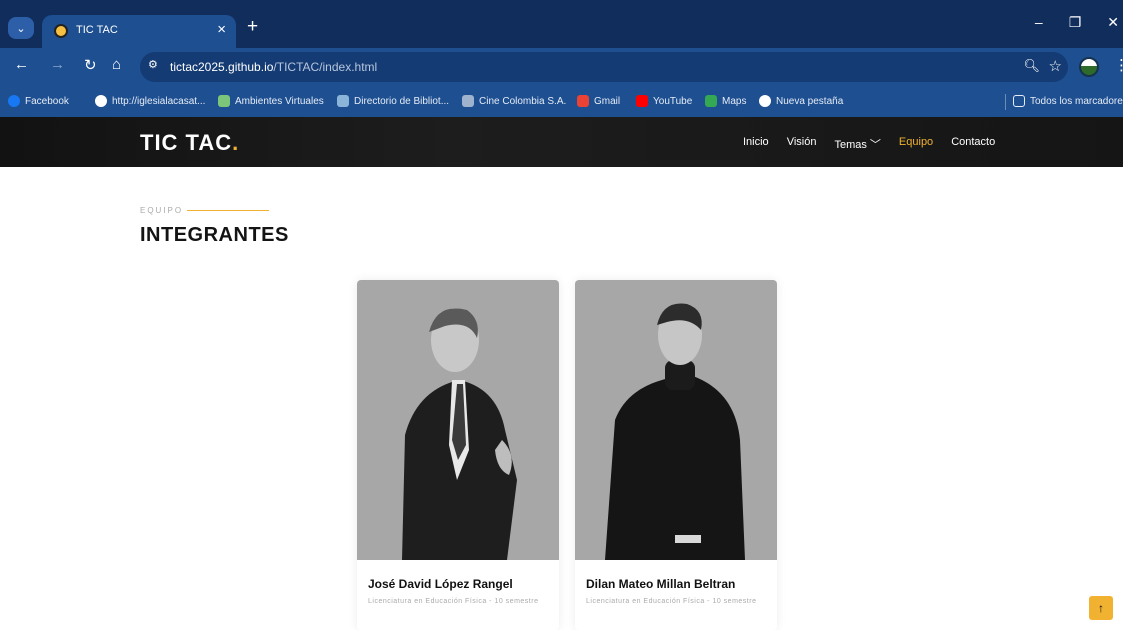 Image resolution: width=1123 pixels, height=630 pixels. I want to click on minimize-icon: –, so click(1039, 22).